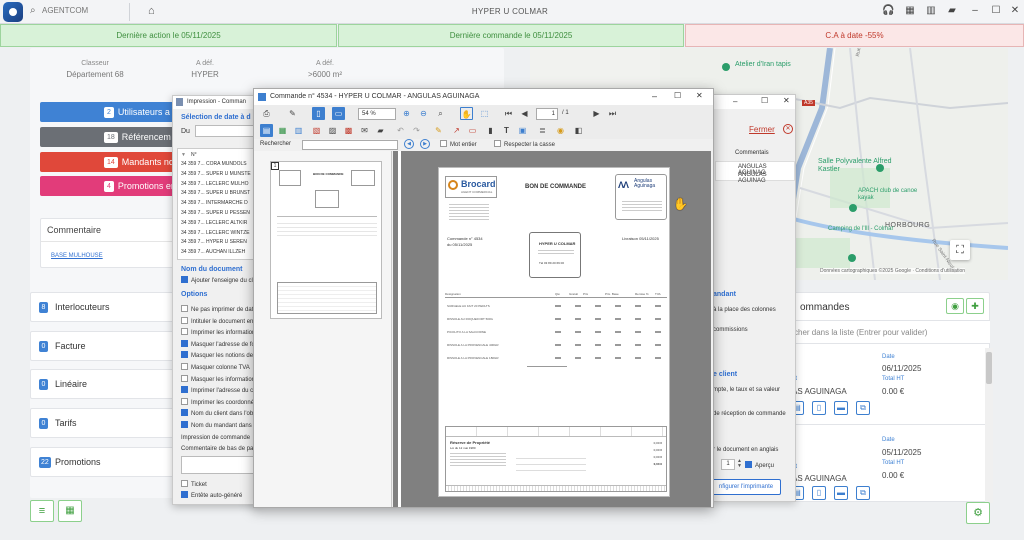  Describe the element at coordinates (218, 425) in the screenshot. I see `option-item: Nom du mandant dans l` at that location.